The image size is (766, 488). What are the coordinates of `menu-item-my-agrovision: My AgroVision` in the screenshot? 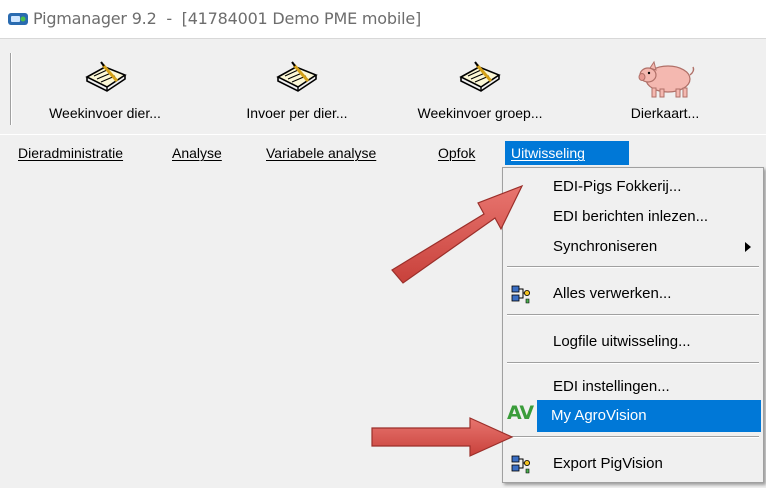 It's located at (649, 416).